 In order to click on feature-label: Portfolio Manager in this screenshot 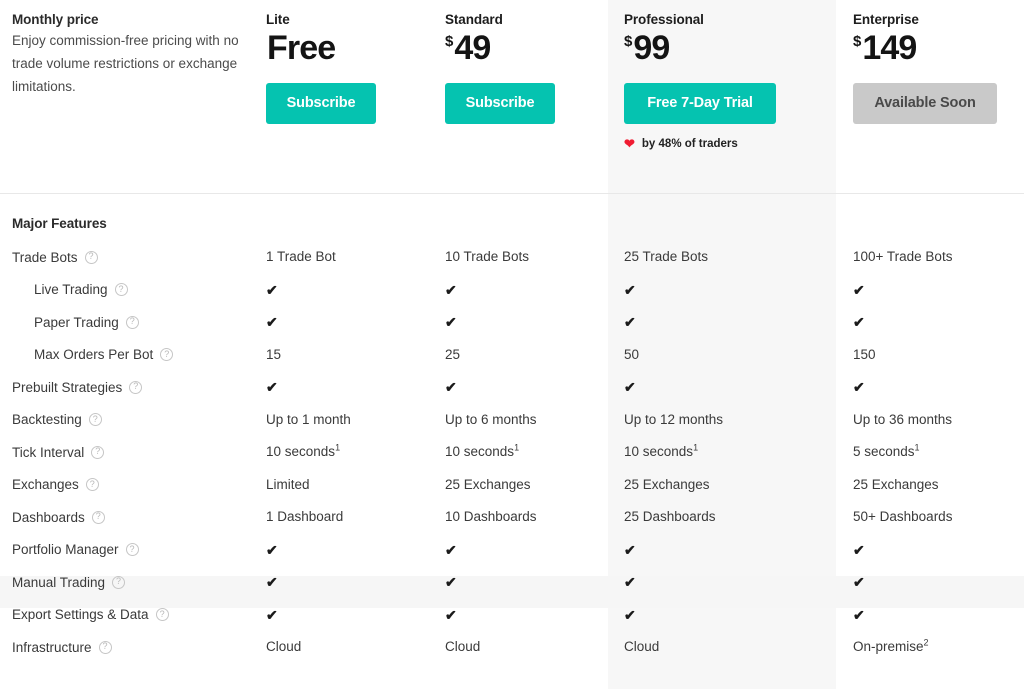, I will do `click(65, 549)`.